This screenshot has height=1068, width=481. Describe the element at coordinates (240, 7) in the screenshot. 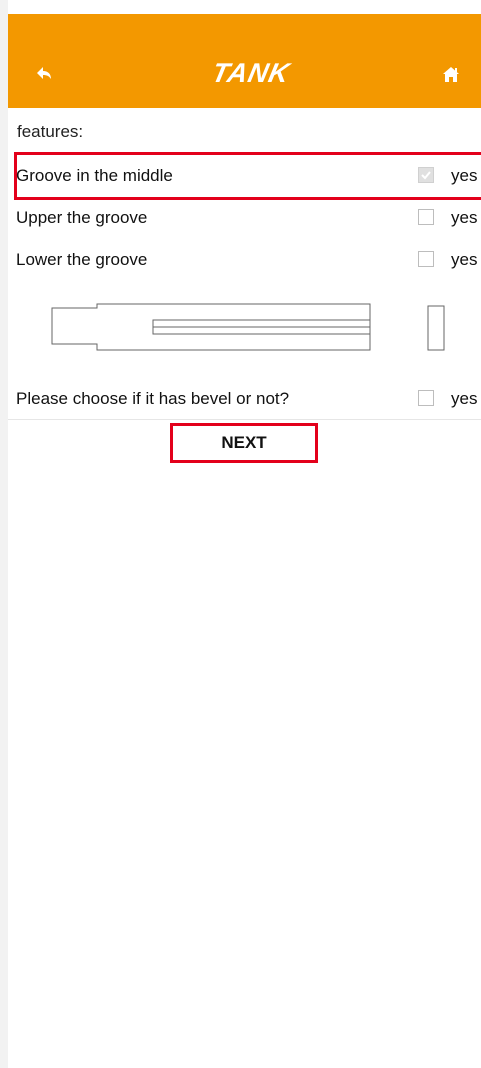

I see `status-bar` at that location.